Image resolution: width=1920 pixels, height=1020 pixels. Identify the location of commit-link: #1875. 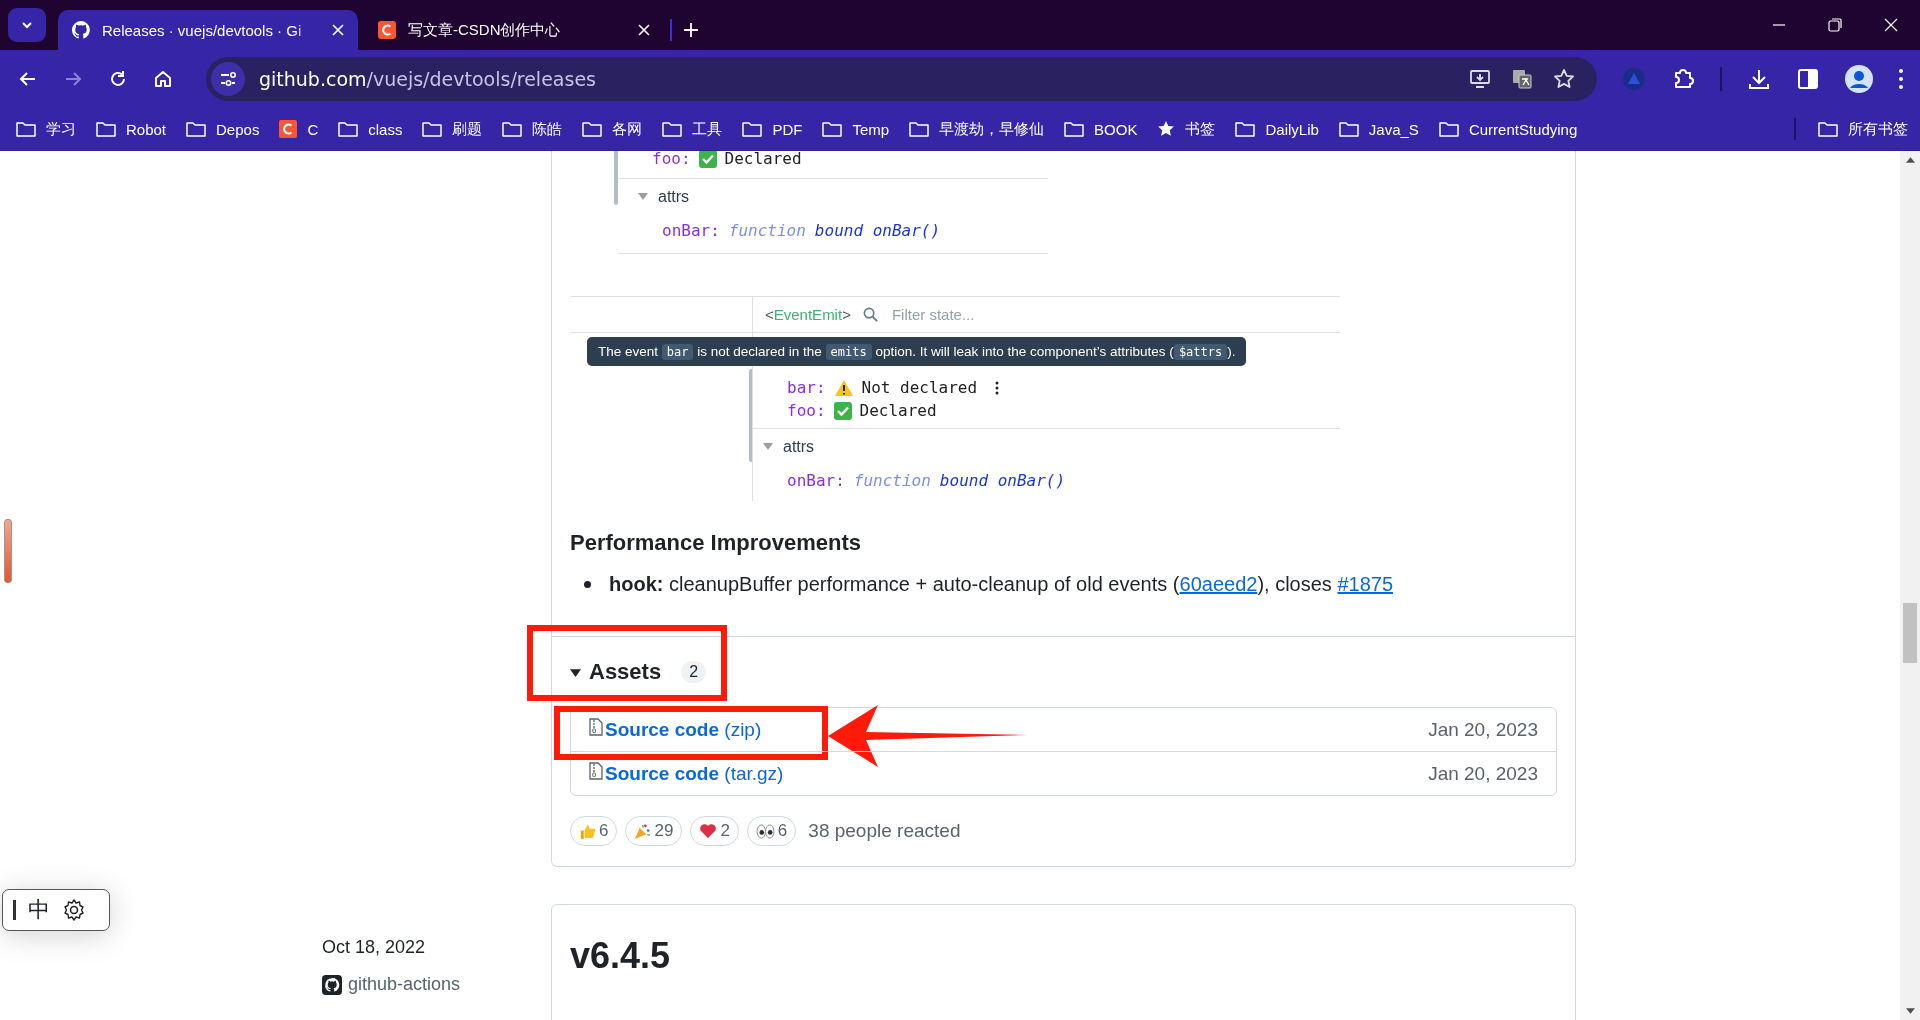
(1365, 584).